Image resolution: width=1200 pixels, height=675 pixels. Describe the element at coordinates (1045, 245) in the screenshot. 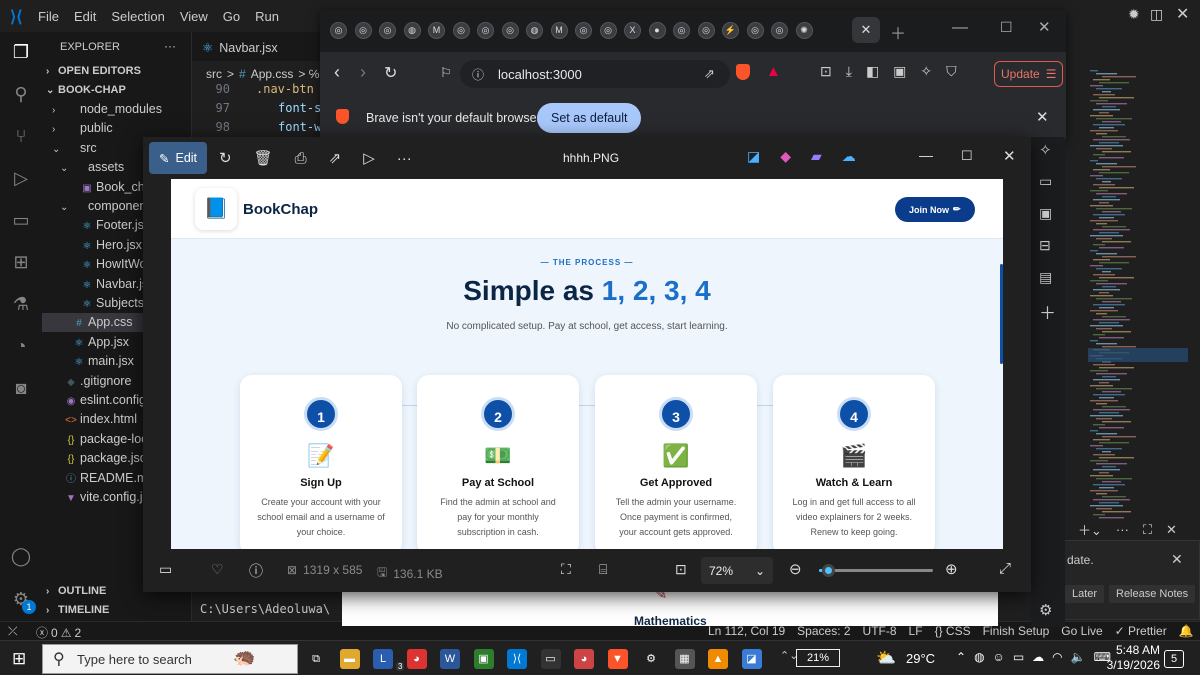

I see `bookmarks-sidebar-icon: ⊟` at that location.